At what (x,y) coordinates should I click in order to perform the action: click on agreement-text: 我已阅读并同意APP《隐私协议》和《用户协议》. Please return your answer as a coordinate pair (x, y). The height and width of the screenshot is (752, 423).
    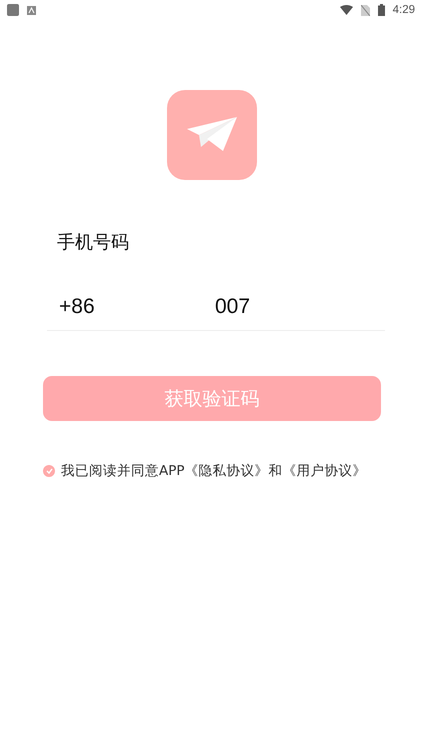
    Looking at the image, I should click on (214, 471).